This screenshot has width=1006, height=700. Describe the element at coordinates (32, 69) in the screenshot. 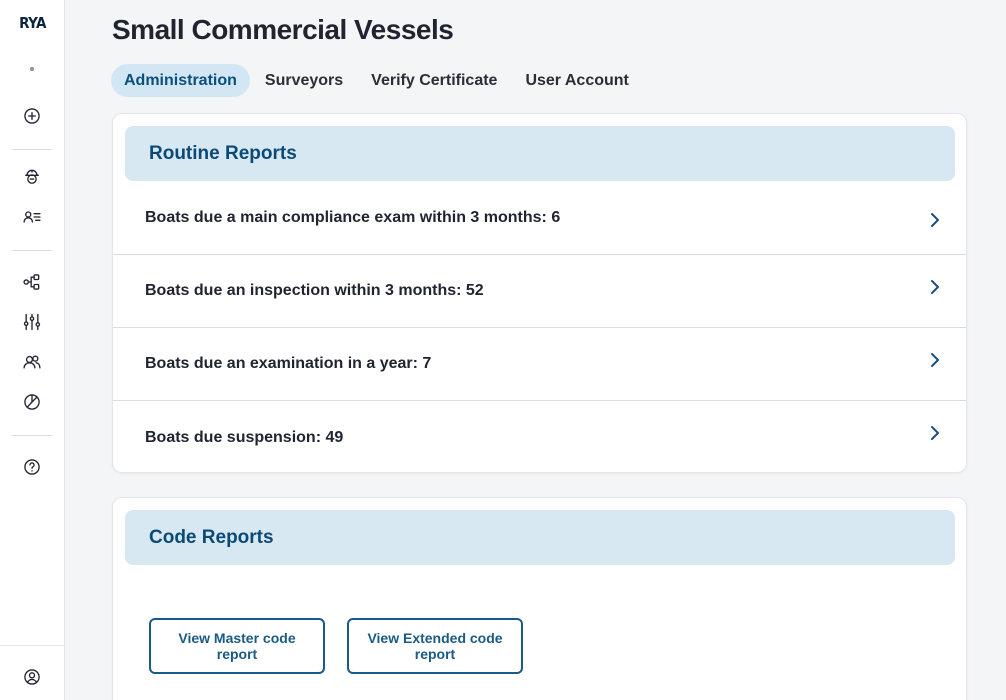

I see `status-dot` at that location.